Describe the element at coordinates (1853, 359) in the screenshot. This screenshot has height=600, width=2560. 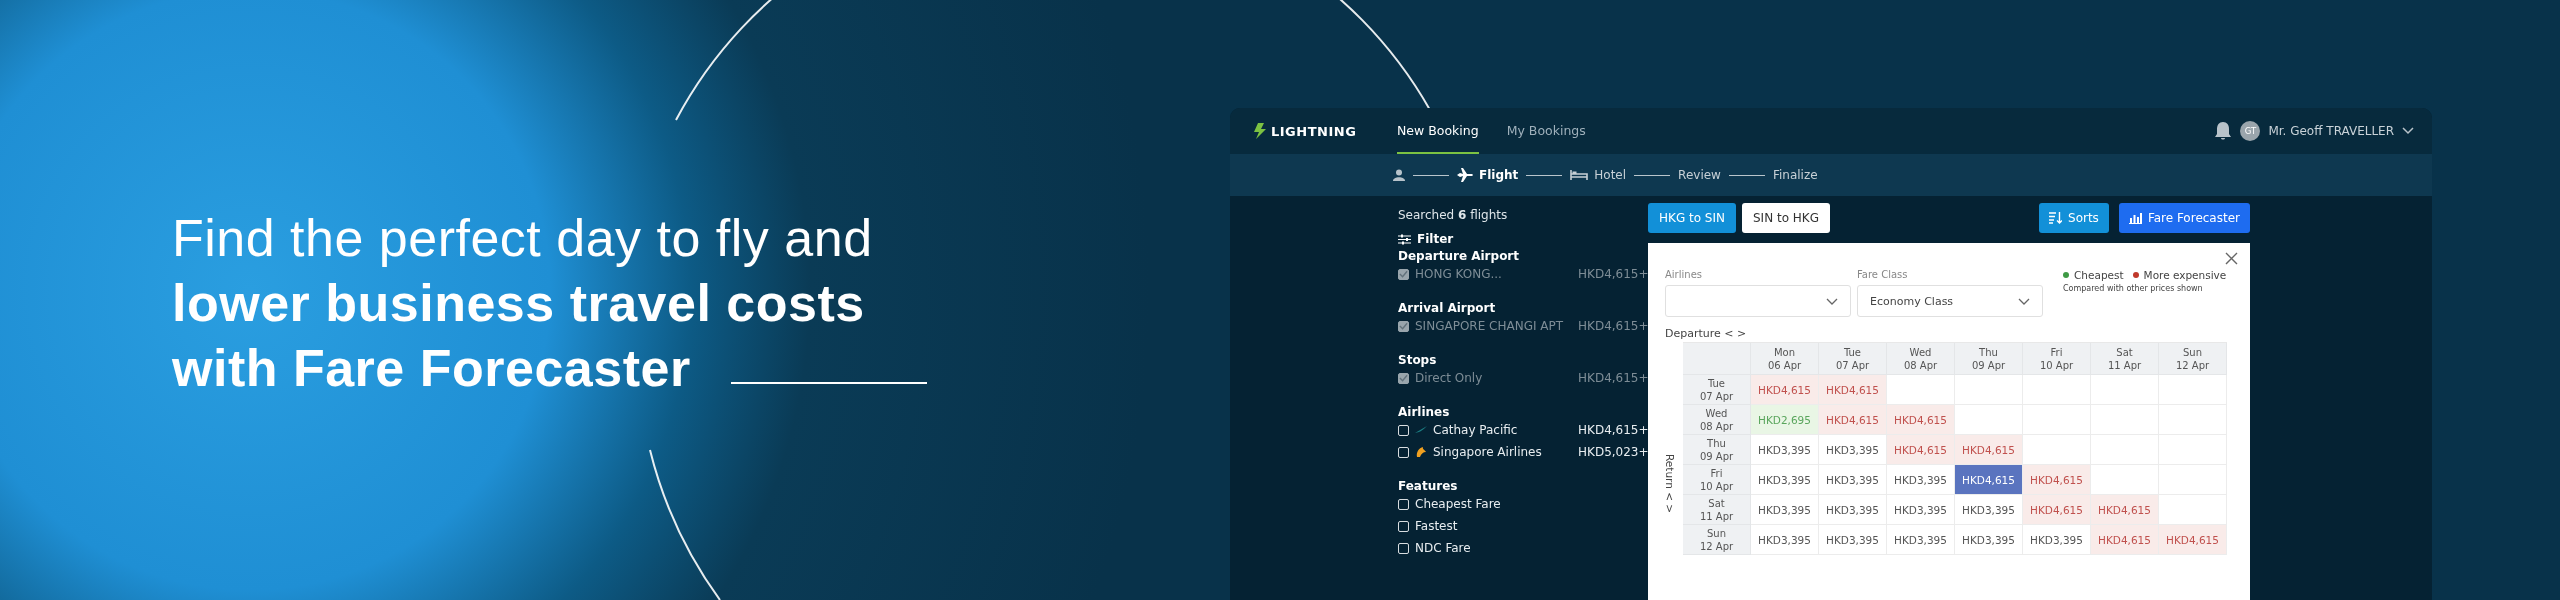
I see `column-header: Tue 07 Apr` at that location.